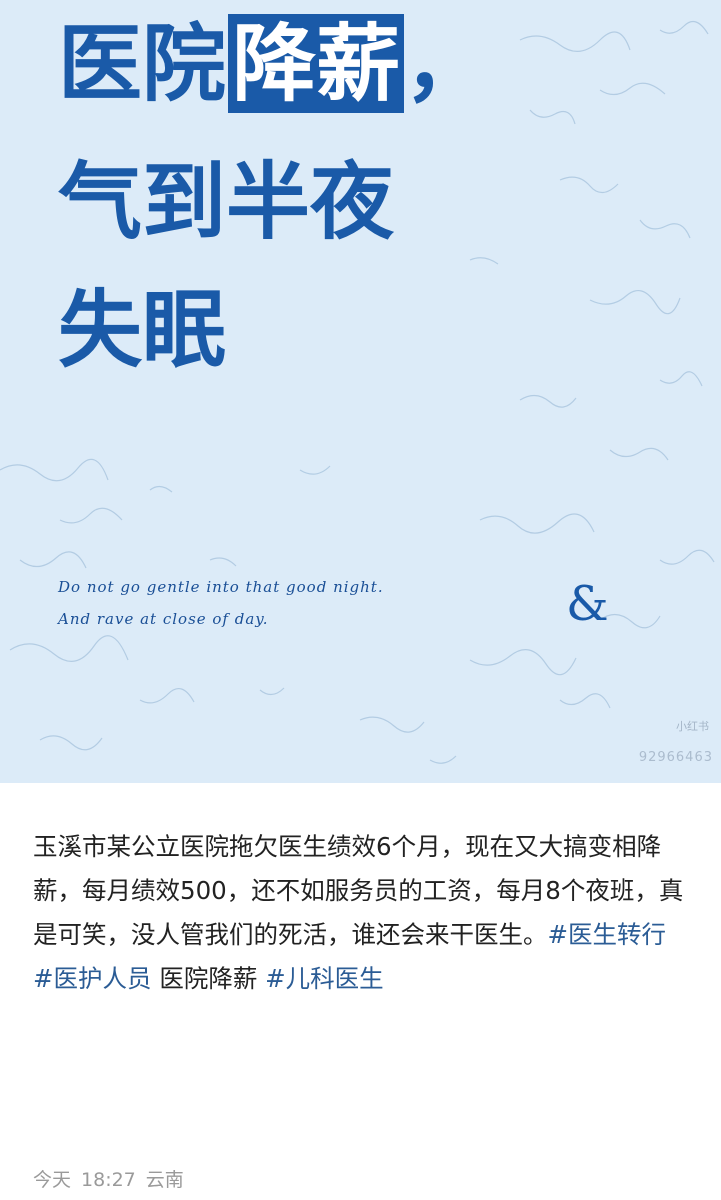  Describe the element at coordinates (142, 63) in the screenshot. I see `headline-plain-text: 医院` at that location.